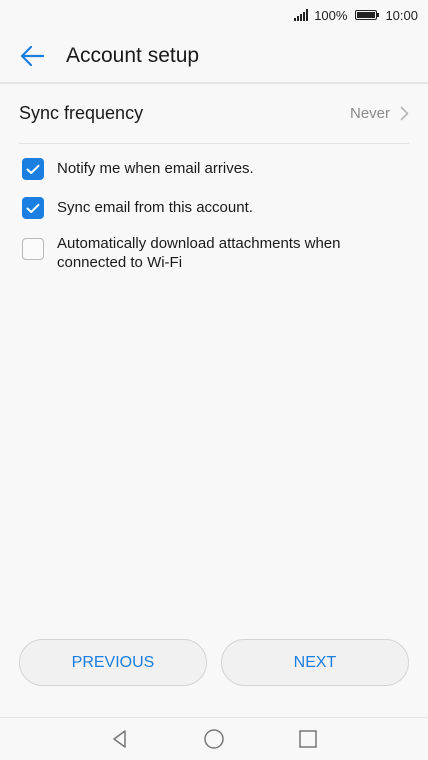 The image size is (428, 760). I want to click on attachments-checkbox, so click(33, 249).